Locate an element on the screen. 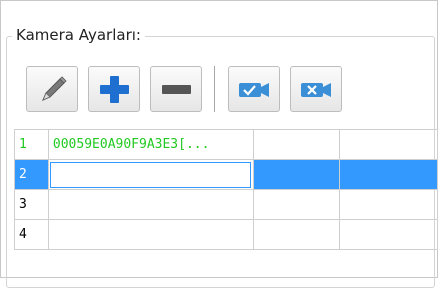 Image resolution: width=438 pixels, height=288 pixels. confirm-button is located at coordinates (254, 89).